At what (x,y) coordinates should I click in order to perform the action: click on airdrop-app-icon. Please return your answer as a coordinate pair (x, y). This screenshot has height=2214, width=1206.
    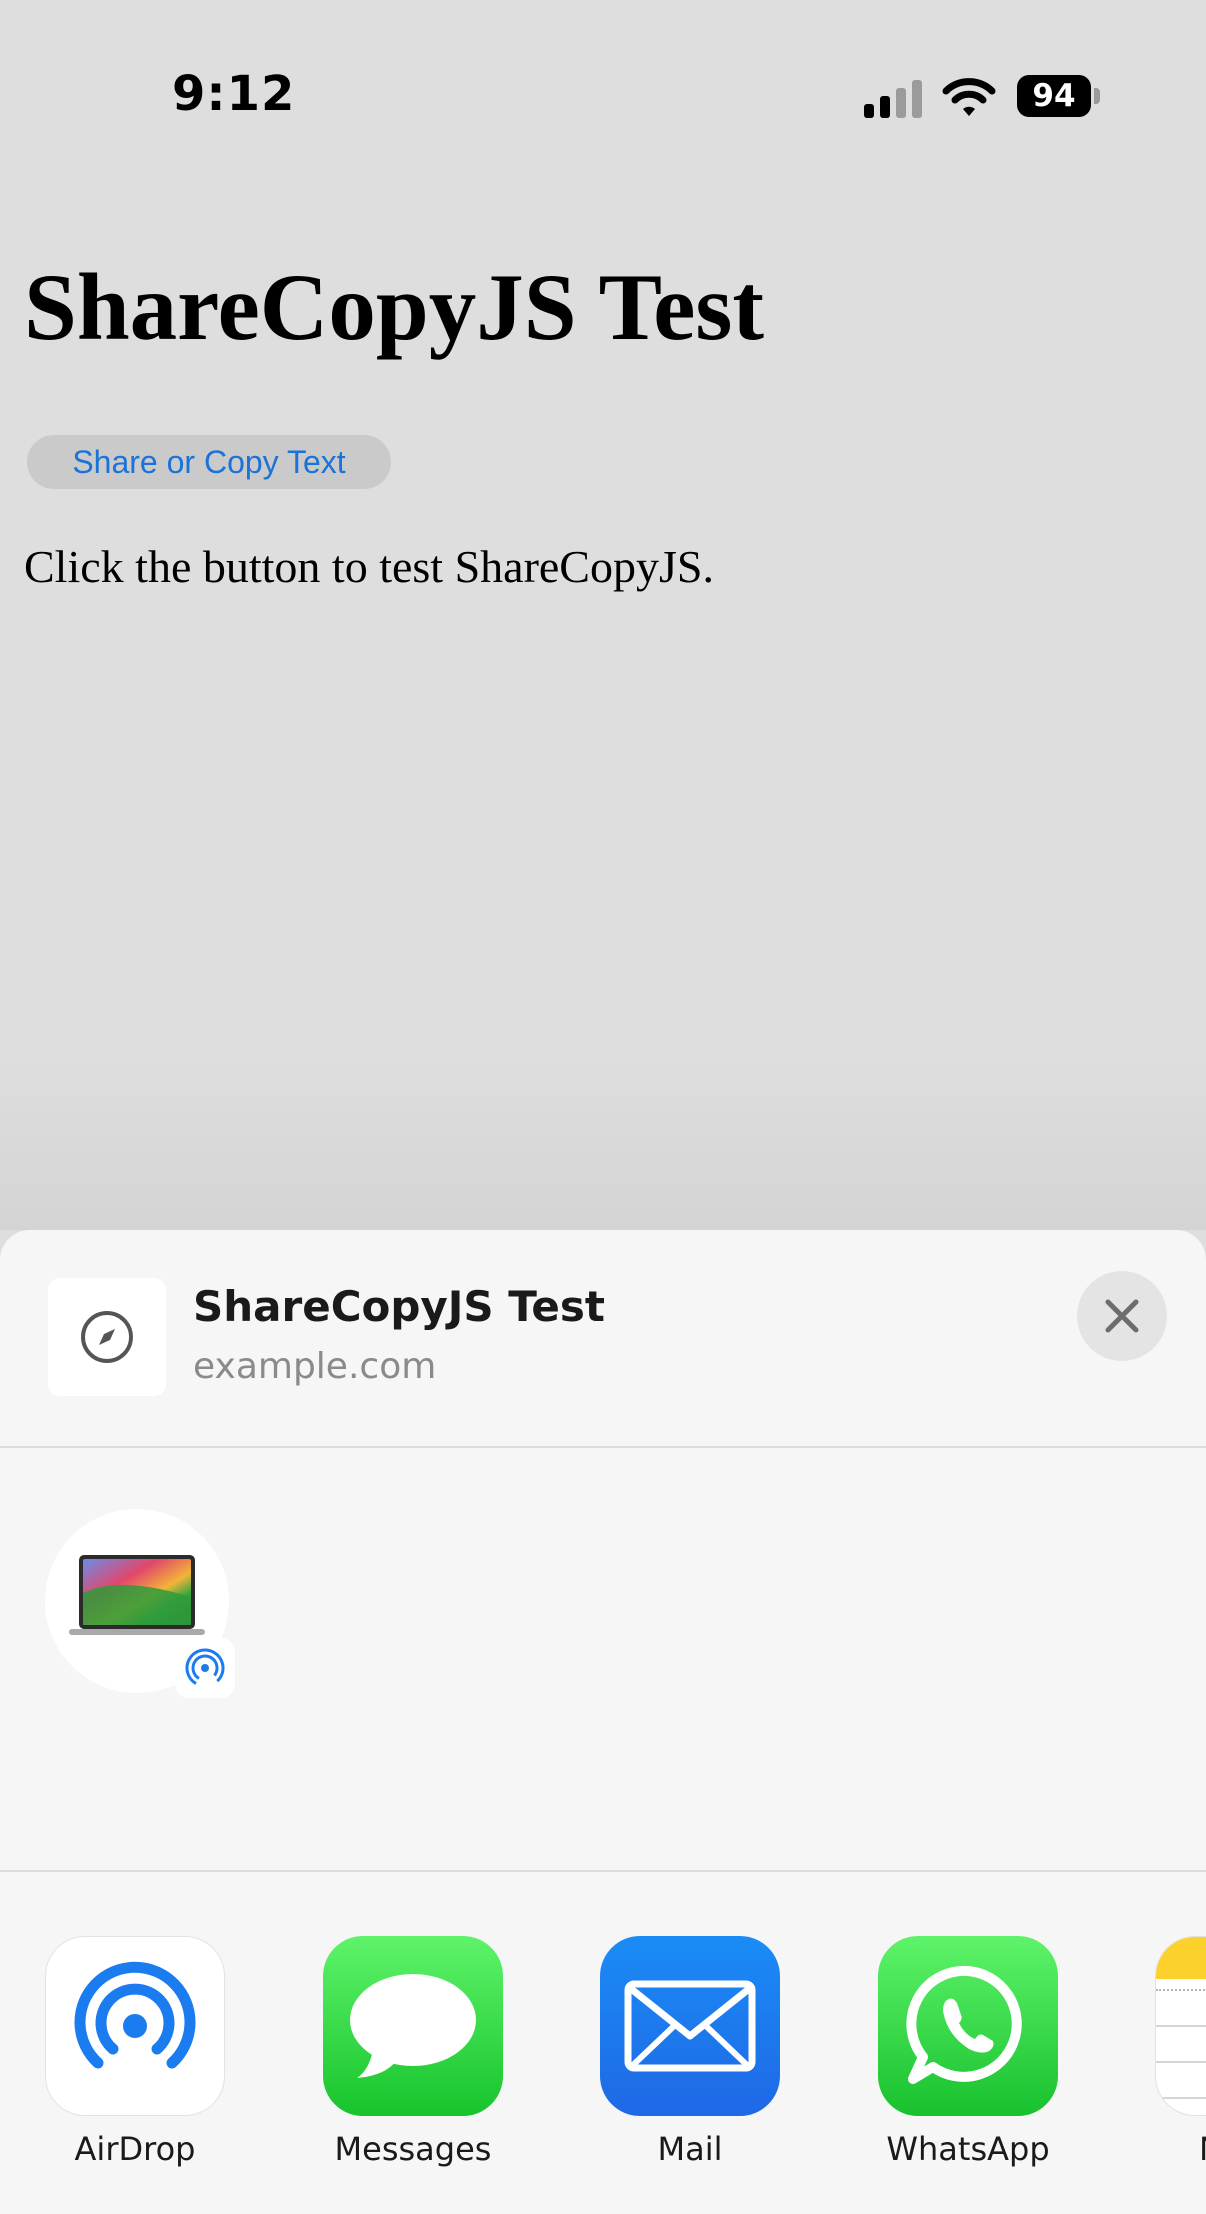
    Looking at the image, I should click on (135, 2026).